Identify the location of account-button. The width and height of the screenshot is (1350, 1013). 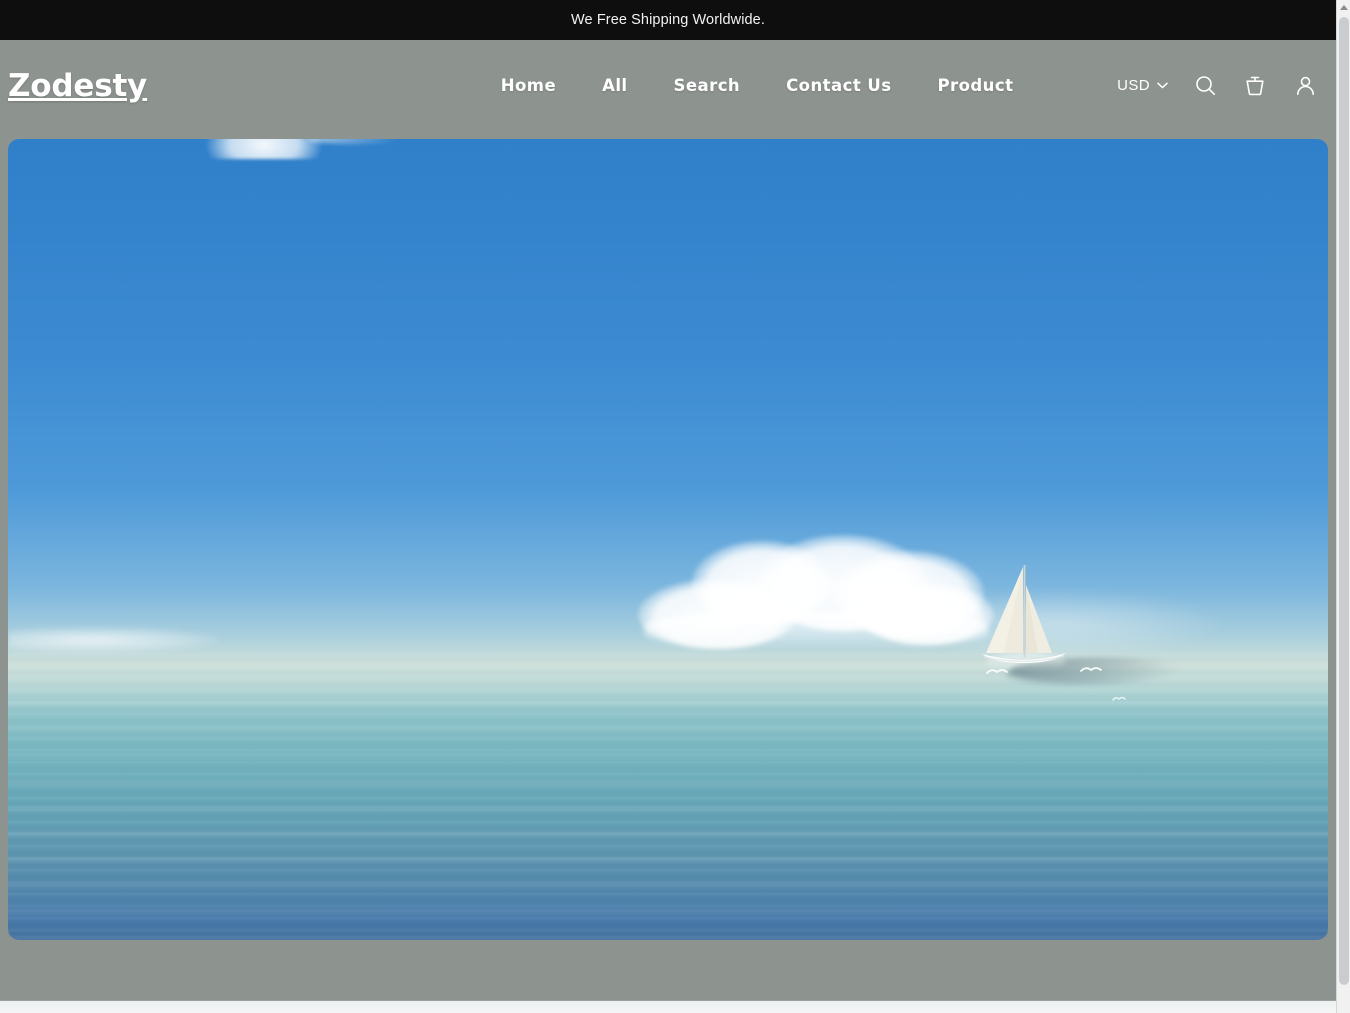
(1305, 86).